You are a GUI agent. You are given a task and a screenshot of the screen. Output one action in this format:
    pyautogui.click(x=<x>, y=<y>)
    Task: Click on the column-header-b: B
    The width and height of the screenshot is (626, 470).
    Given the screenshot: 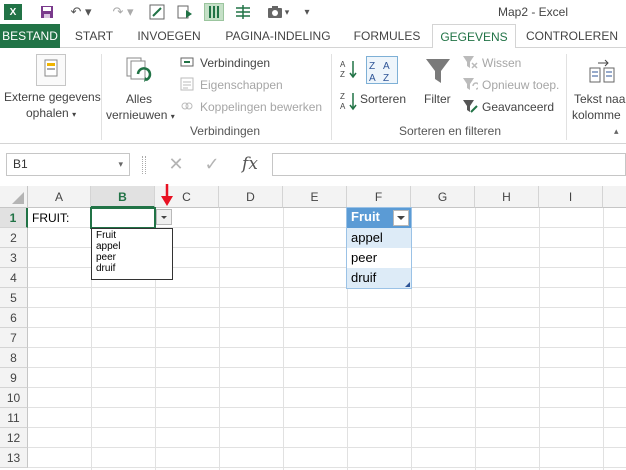 What is the action you would take?
    pyautogui.click(x=123, y=197)
    